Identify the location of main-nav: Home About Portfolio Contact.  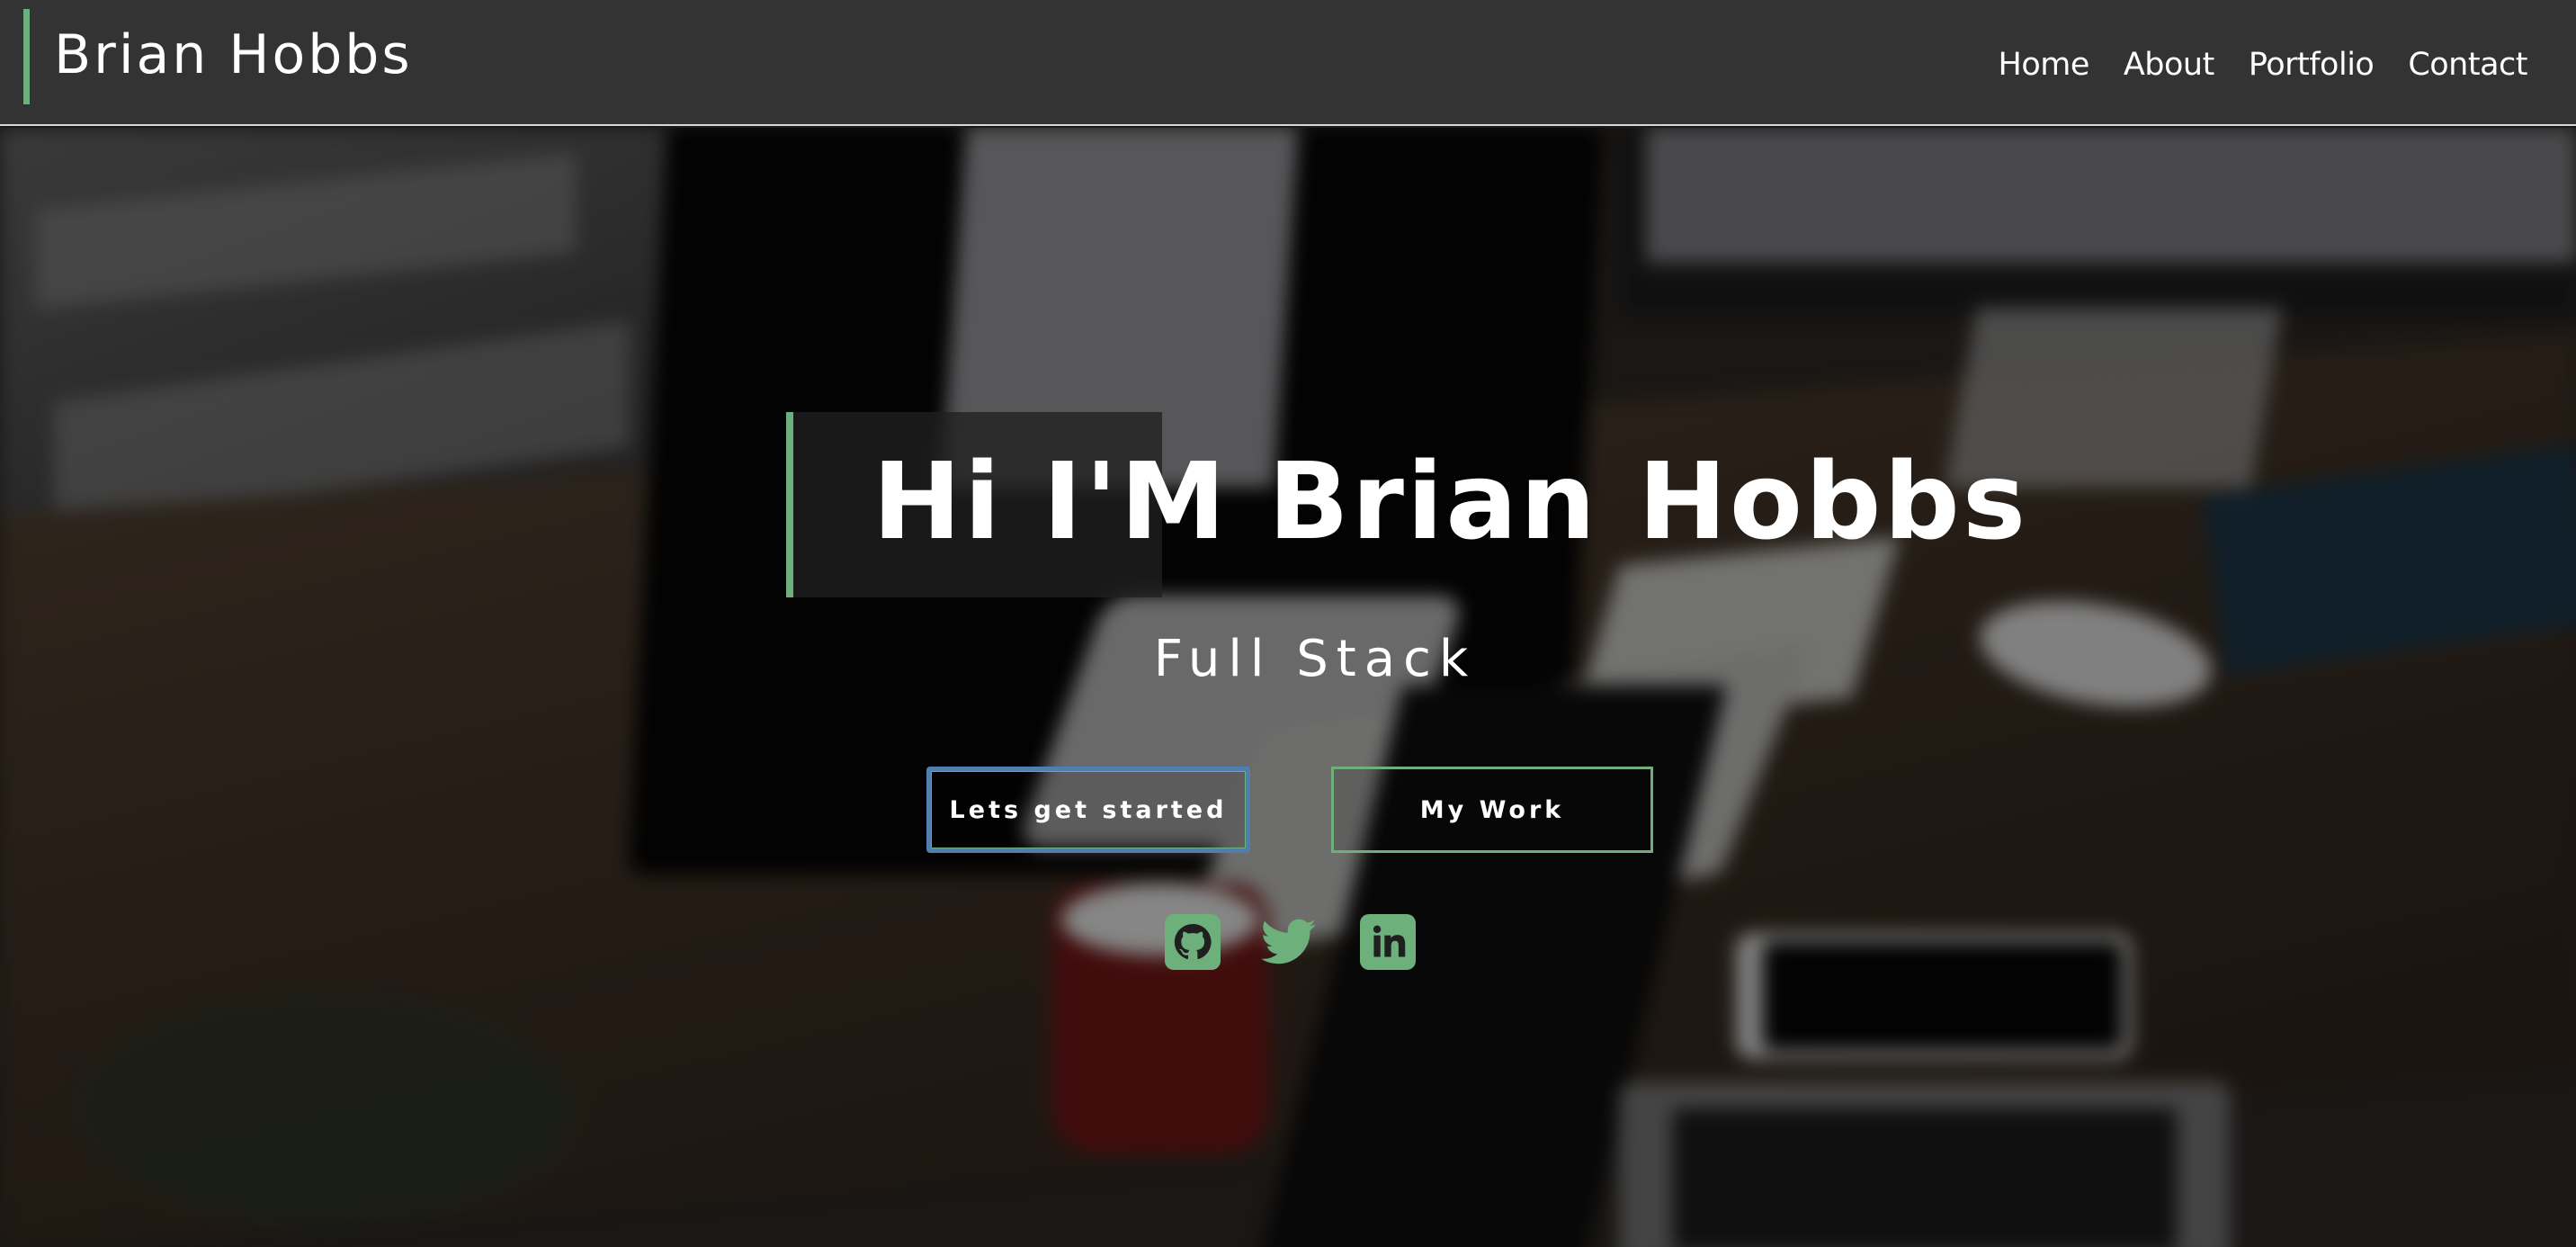
(2263, 65).